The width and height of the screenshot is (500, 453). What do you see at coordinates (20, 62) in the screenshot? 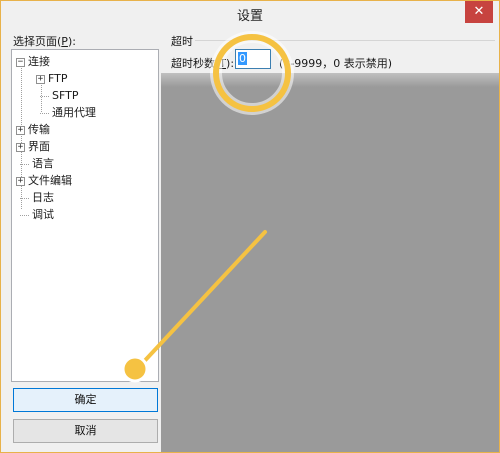
I see `collapse-icon: −` at bounding box center [20, 62].